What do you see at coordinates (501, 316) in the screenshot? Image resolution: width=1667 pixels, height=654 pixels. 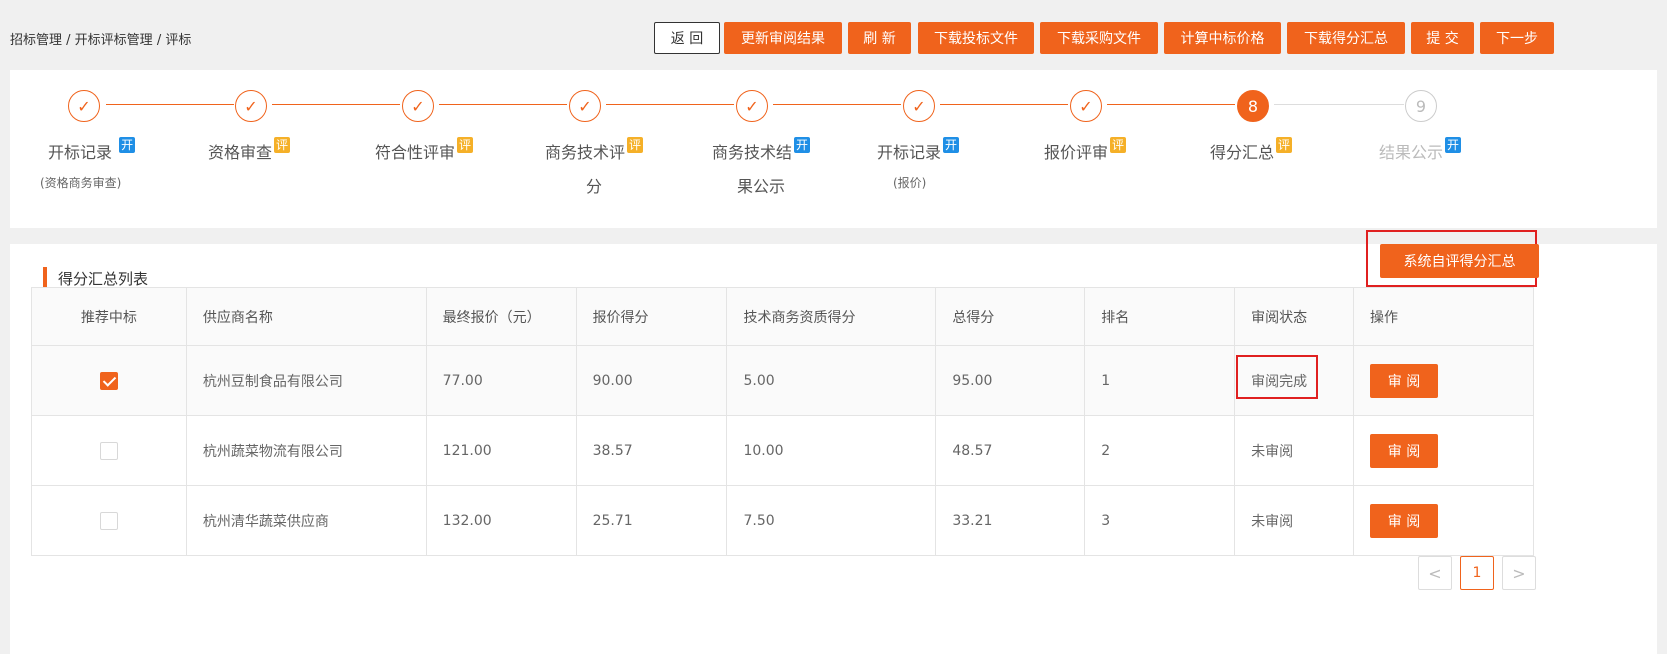 I see `col-final-price: 最终报价（元）` at bounding box center [501, 316].